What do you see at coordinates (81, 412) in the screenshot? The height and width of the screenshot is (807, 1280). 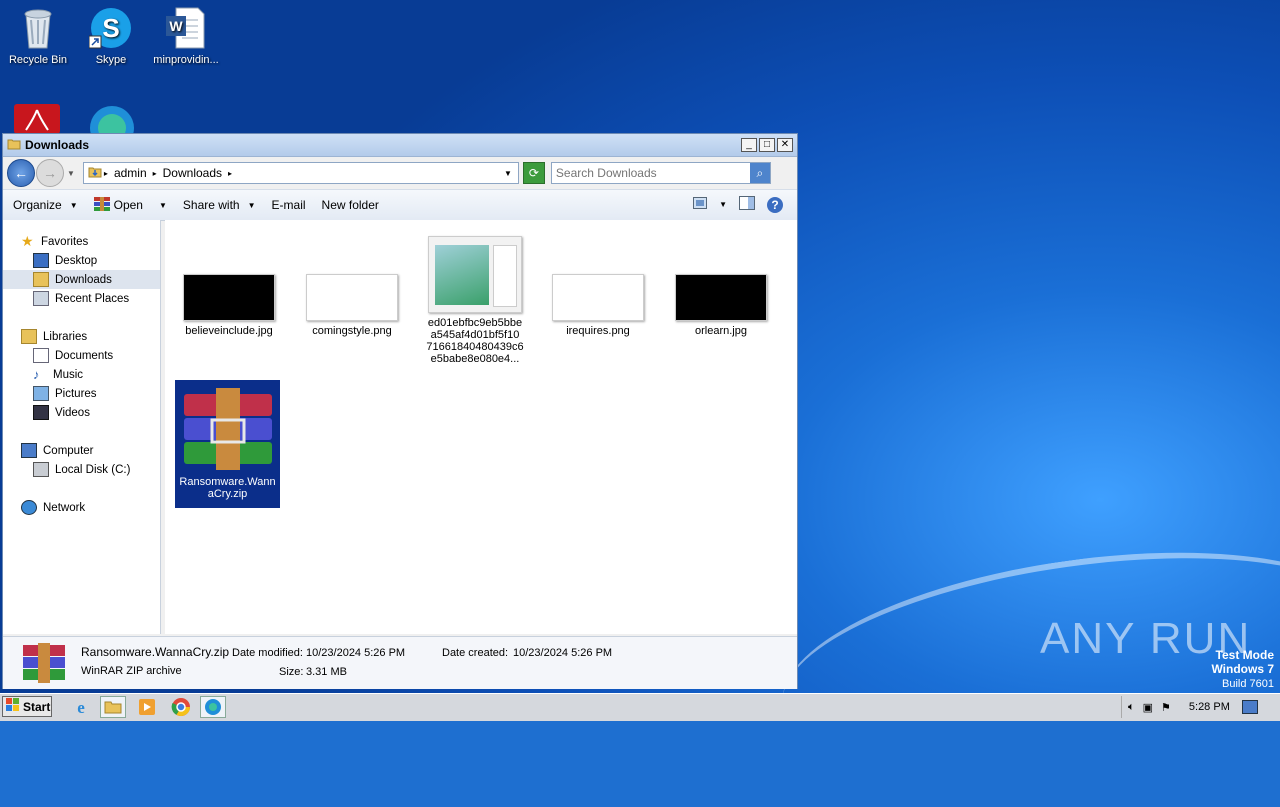 I see `nav-videos: Videos` at bounding box center [81, 412].